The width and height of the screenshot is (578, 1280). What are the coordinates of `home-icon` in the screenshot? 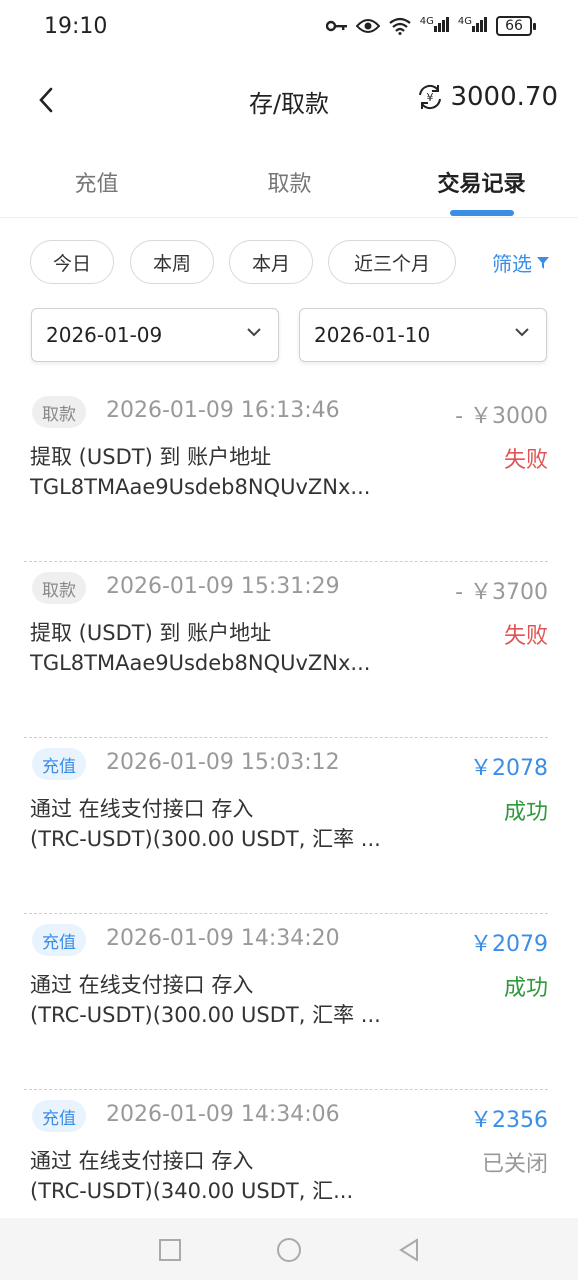 It's located at (289, 1250).